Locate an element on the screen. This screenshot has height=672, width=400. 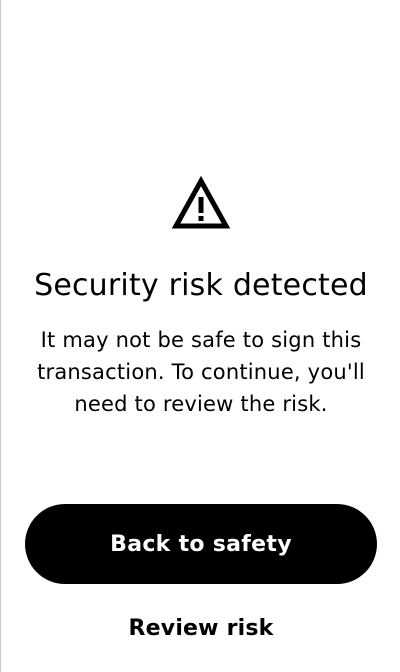
review-risk-button: Review risk is located at coordinates (201, 628).